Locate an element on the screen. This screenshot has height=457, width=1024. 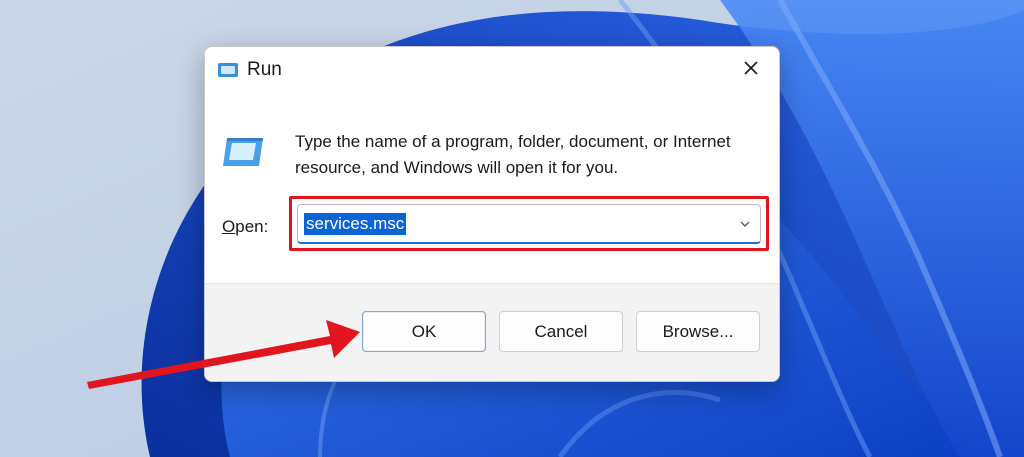
open-combobox: services.msc is located at coordinates (529, 224).